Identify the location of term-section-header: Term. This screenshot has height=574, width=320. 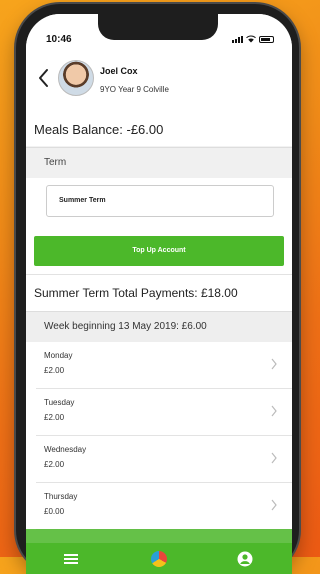
(159, 163).